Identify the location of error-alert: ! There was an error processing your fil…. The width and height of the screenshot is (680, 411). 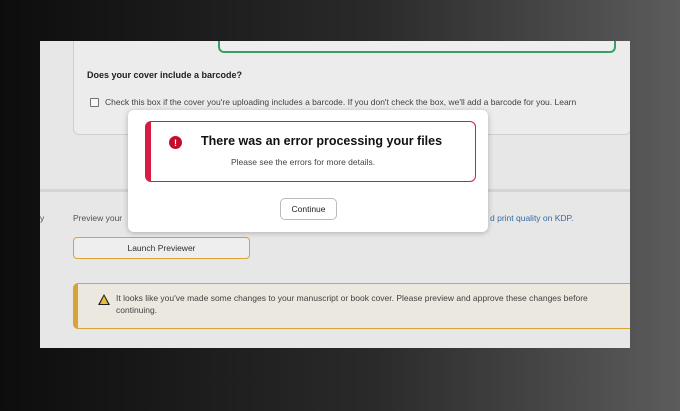
(310, 151).